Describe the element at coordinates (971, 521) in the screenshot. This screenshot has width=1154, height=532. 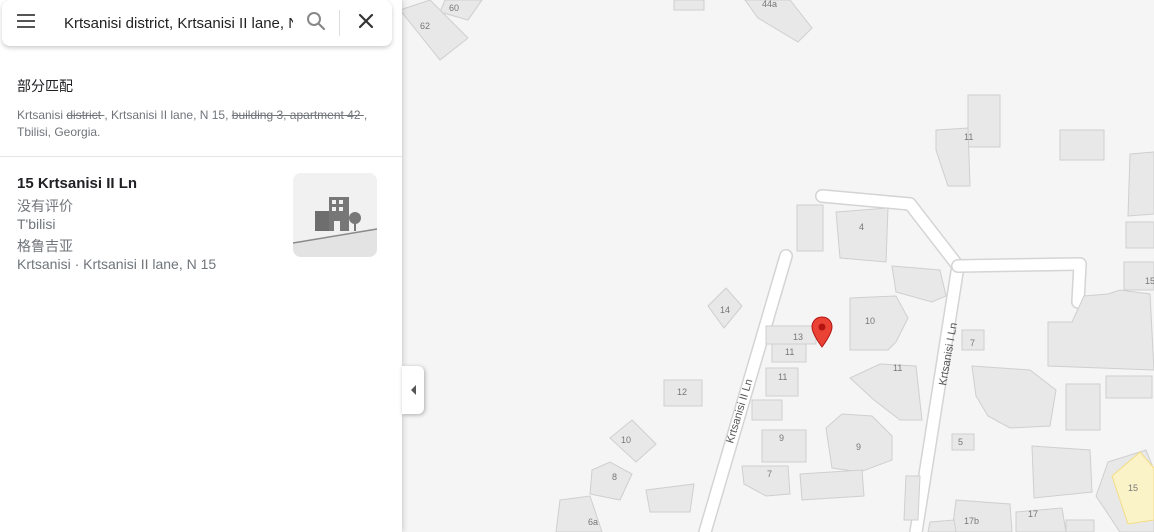
I see `house-number: 17b` at that location.